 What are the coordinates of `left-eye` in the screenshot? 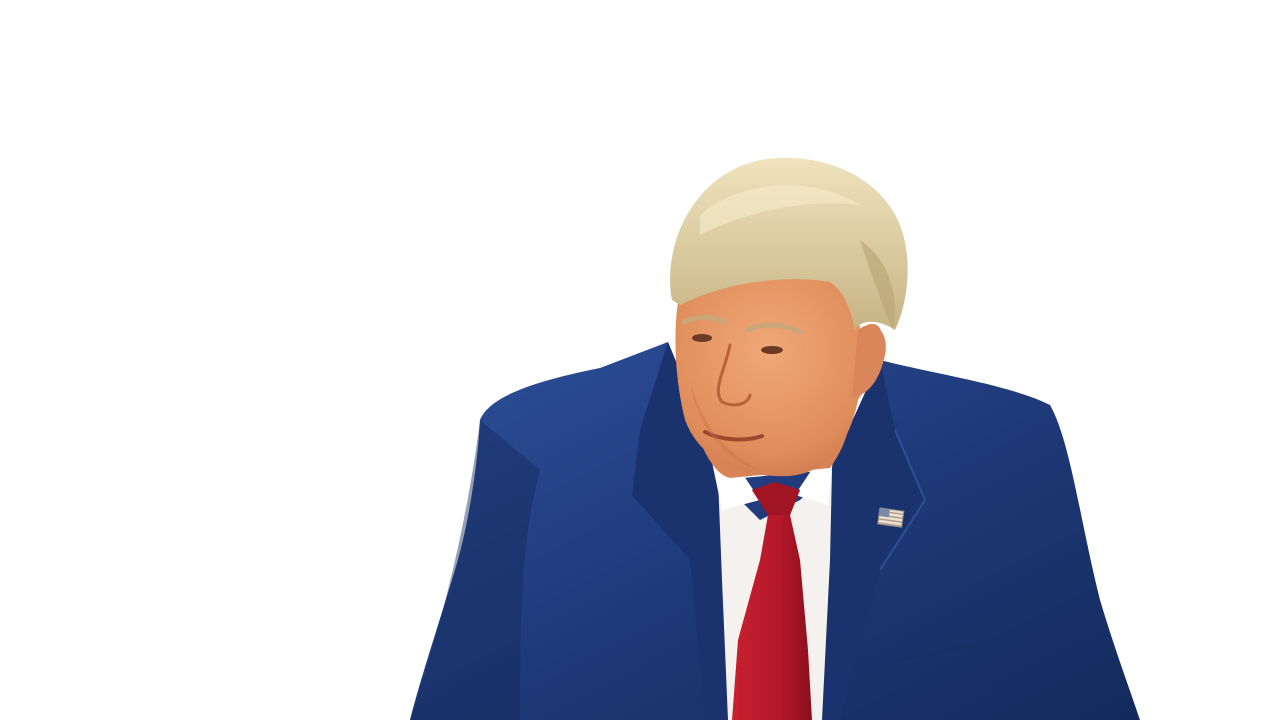 It's located at (702, 338).